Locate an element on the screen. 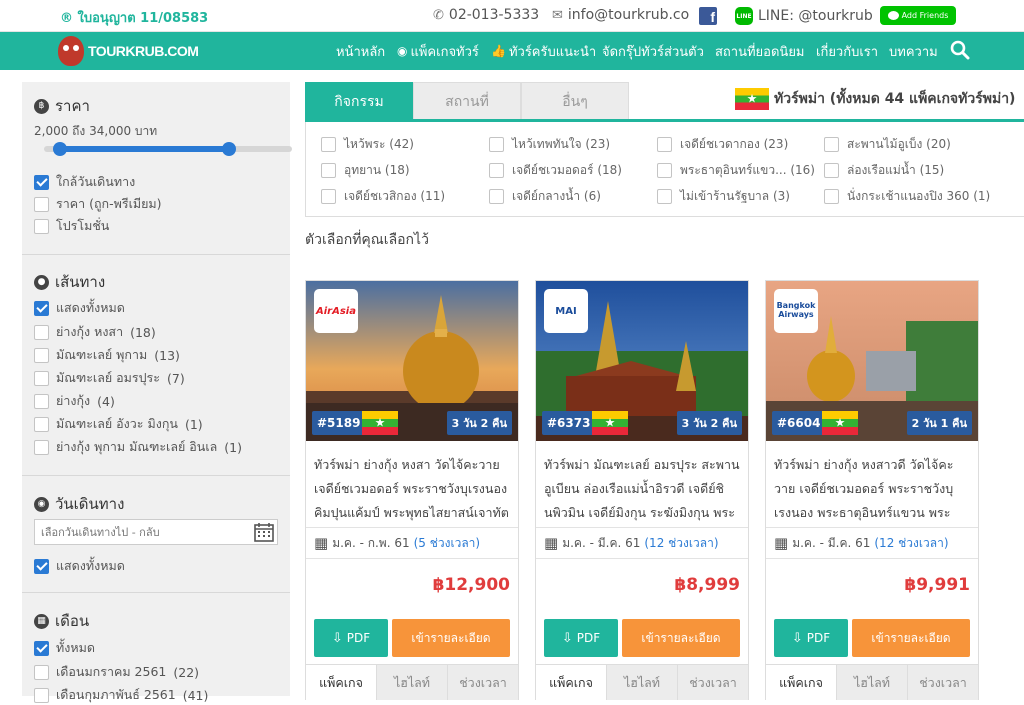 This screenshot has height=705, width=1024. route-option: ย่างกุ้ง หงสา (18) is located at coordinates (95, 332).